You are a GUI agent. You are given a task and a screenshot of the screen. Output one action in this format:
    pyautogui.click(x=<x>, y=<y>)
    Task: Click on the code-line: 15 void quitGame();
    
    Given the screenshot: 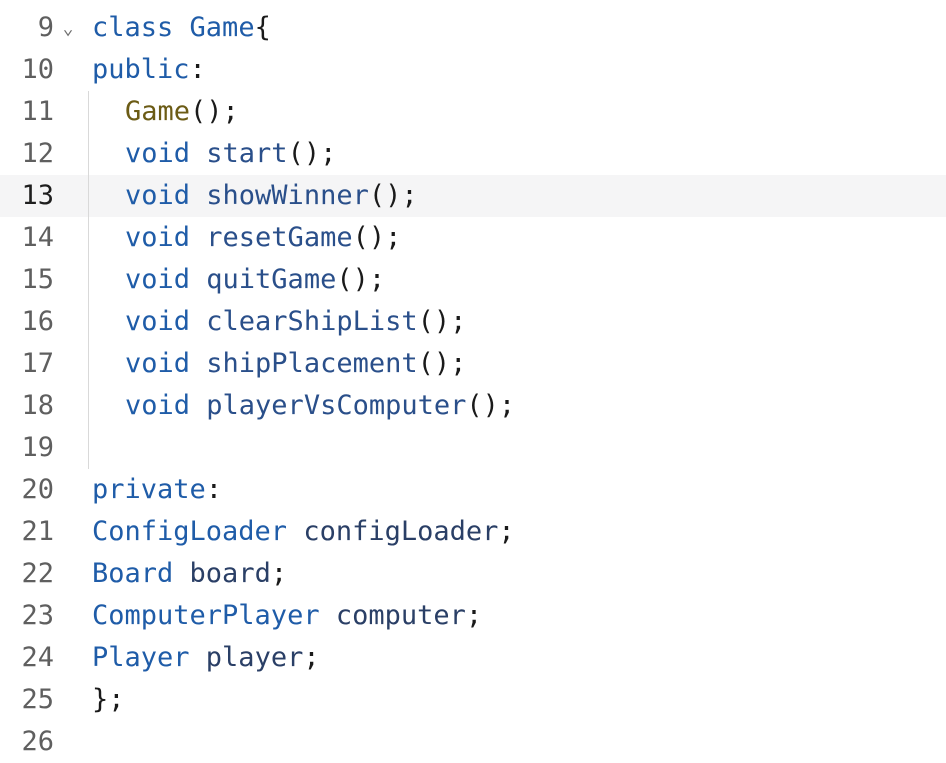 What is the action you would take?
    pyautogui.click(x=473, y=280)
    